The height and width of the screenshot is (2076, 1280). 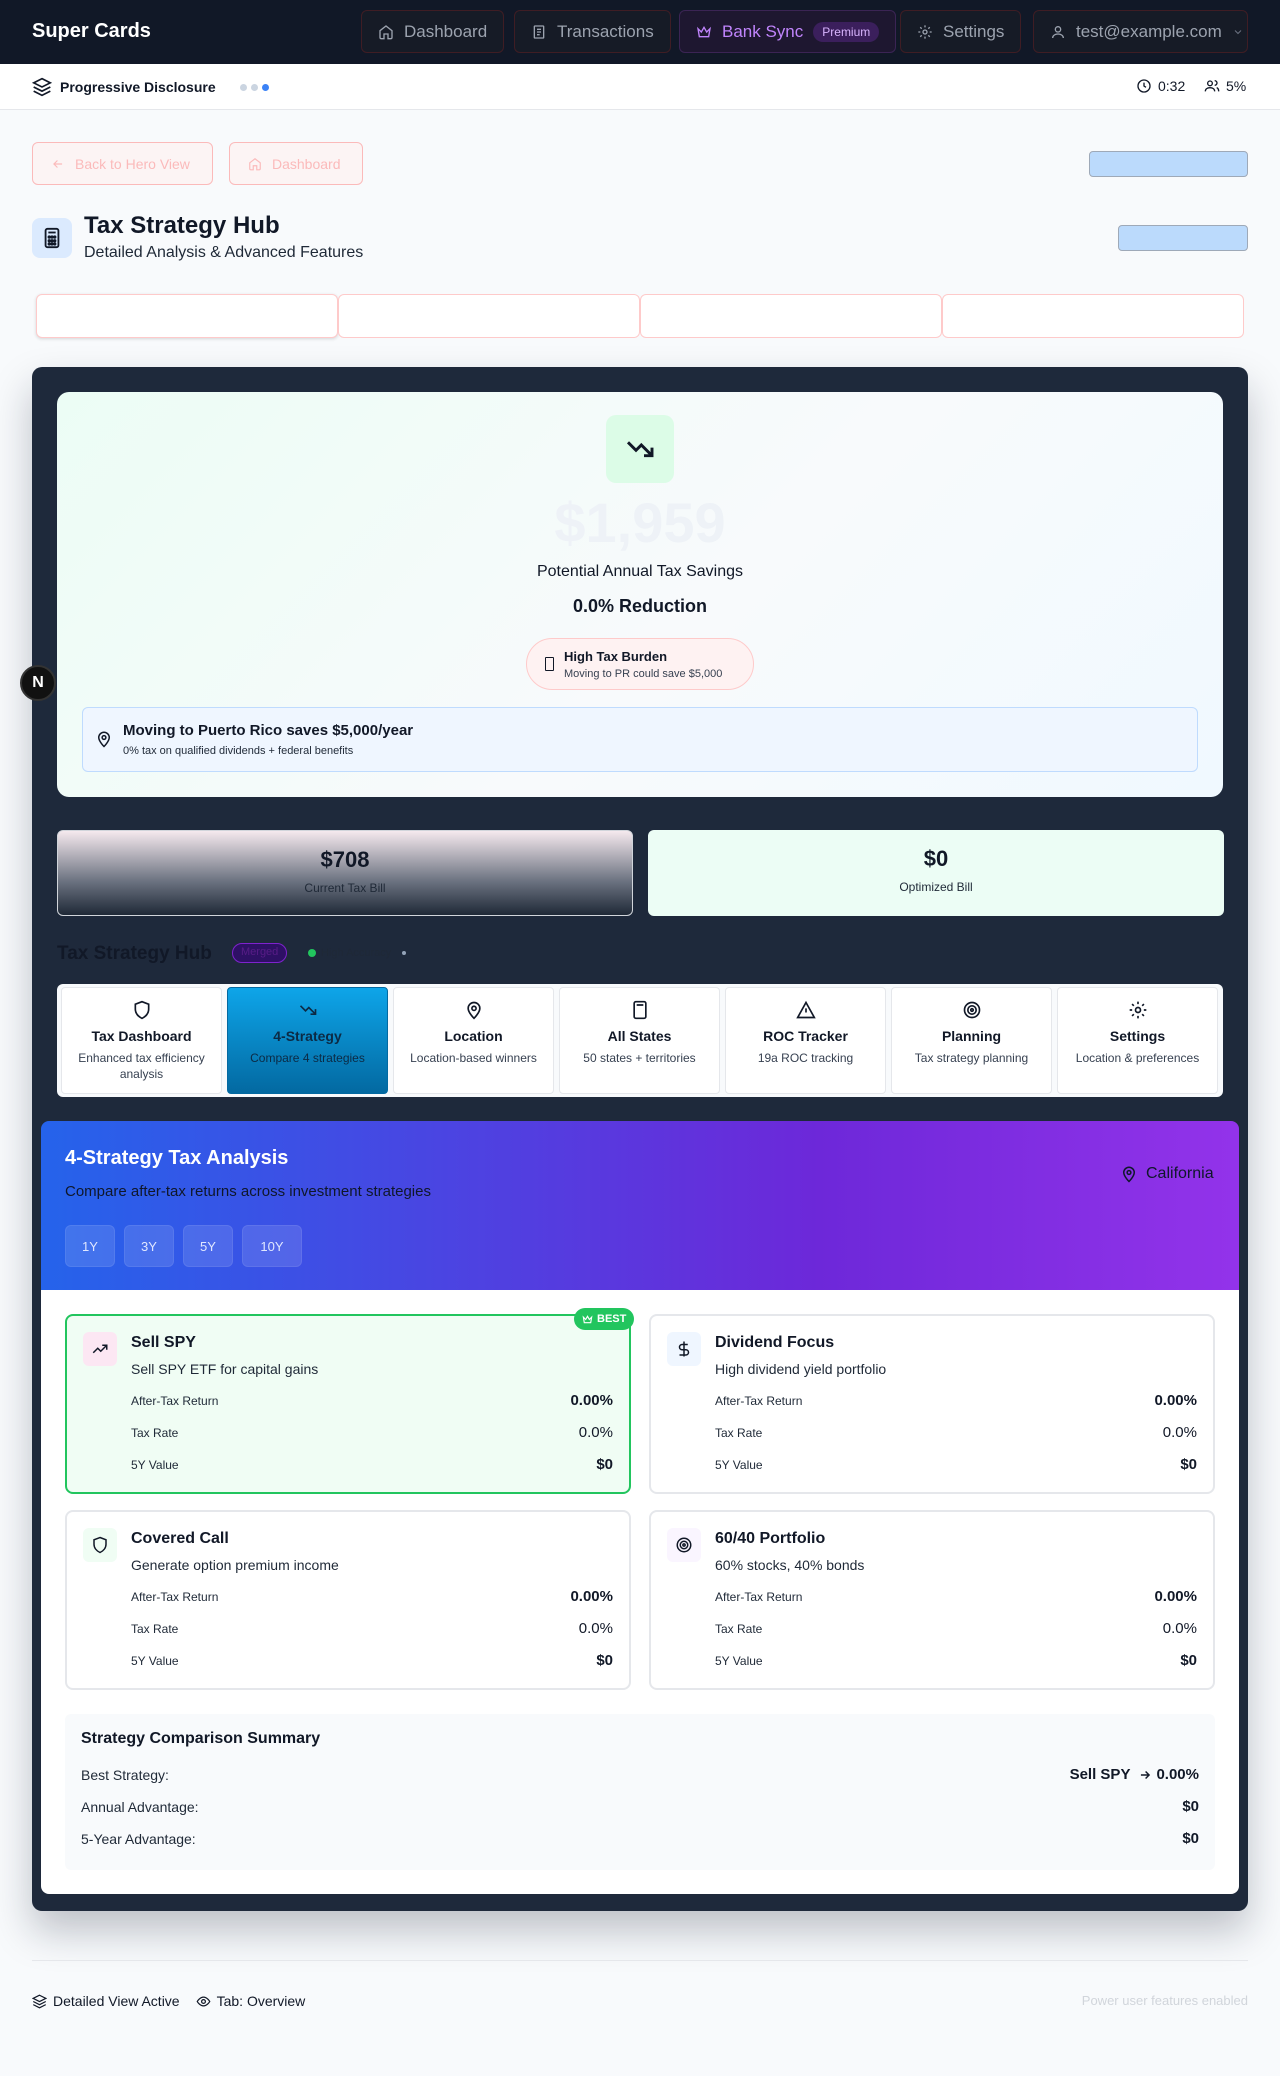 What do you see at coordinates (1140, 31) in the screenshot?
I see `user-menu-button: test@example.com` at bounding box center [1140, 31].